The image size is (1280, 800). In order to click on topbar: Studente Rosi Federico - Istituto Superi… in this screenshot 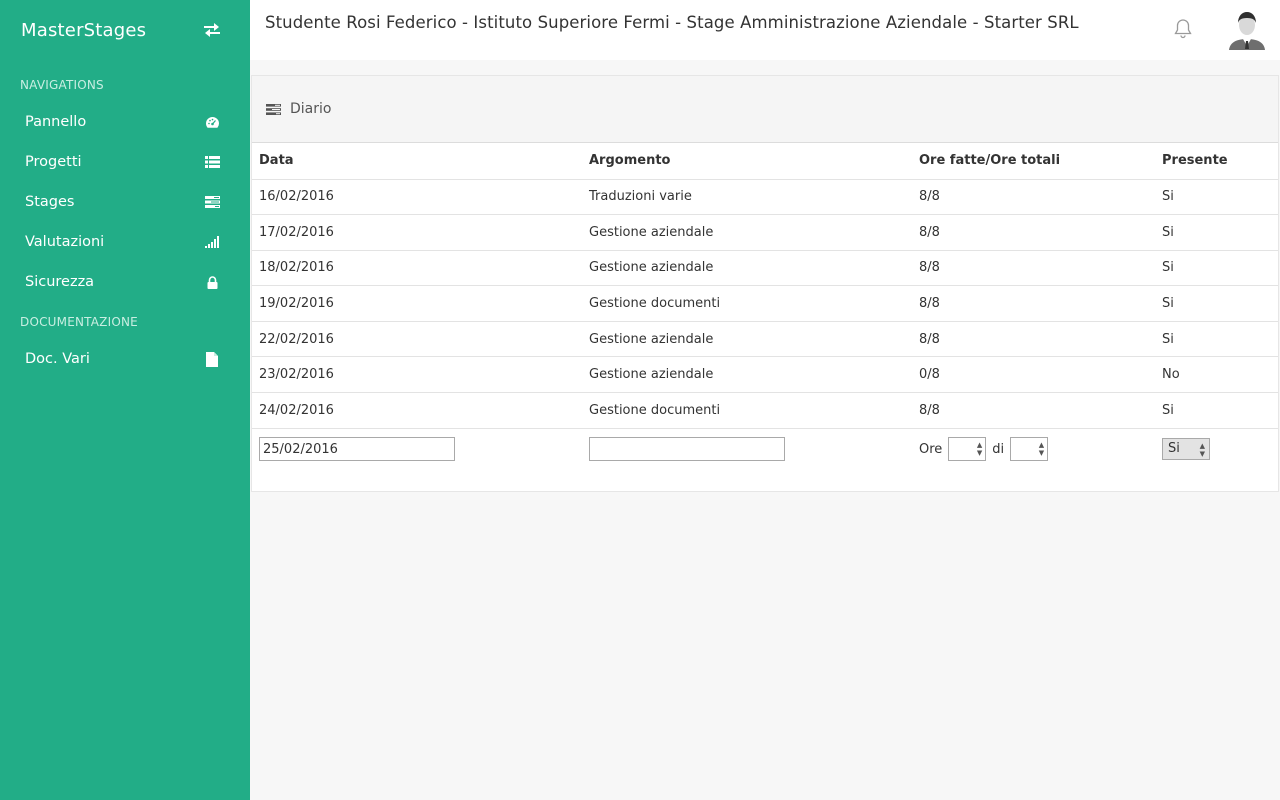, I will do `click(765, 30)`.